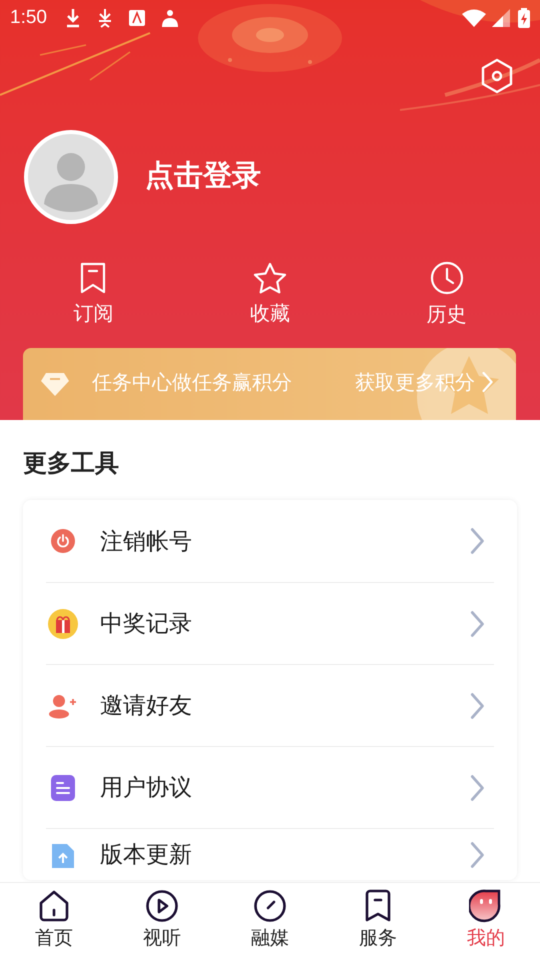 The image size is (540, 960). What do you see at coordinates (270, 787) in the screenshot?
I see `tool-row: 用户协议` at bounding box center [270, 787].